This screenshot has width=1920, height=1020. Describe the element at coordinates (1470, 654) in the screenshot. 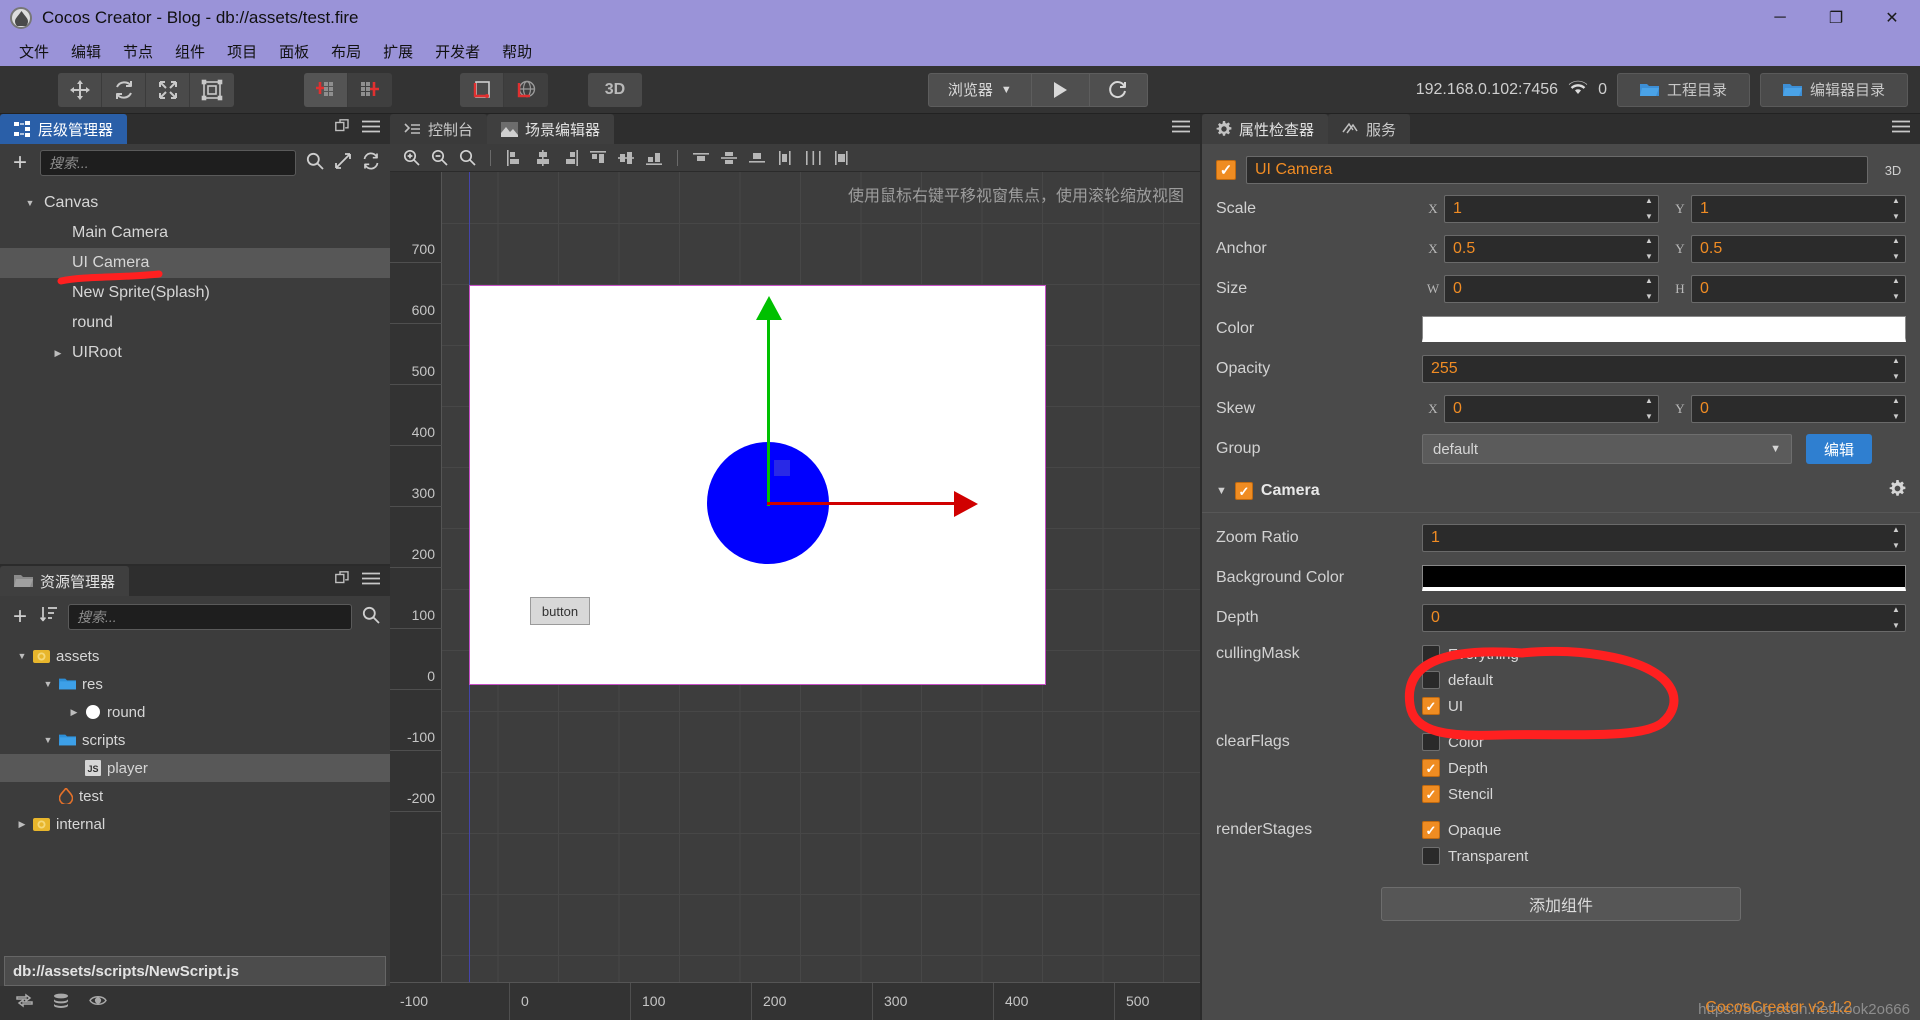

I see `checkbox-row-everything: Everything` at that location.